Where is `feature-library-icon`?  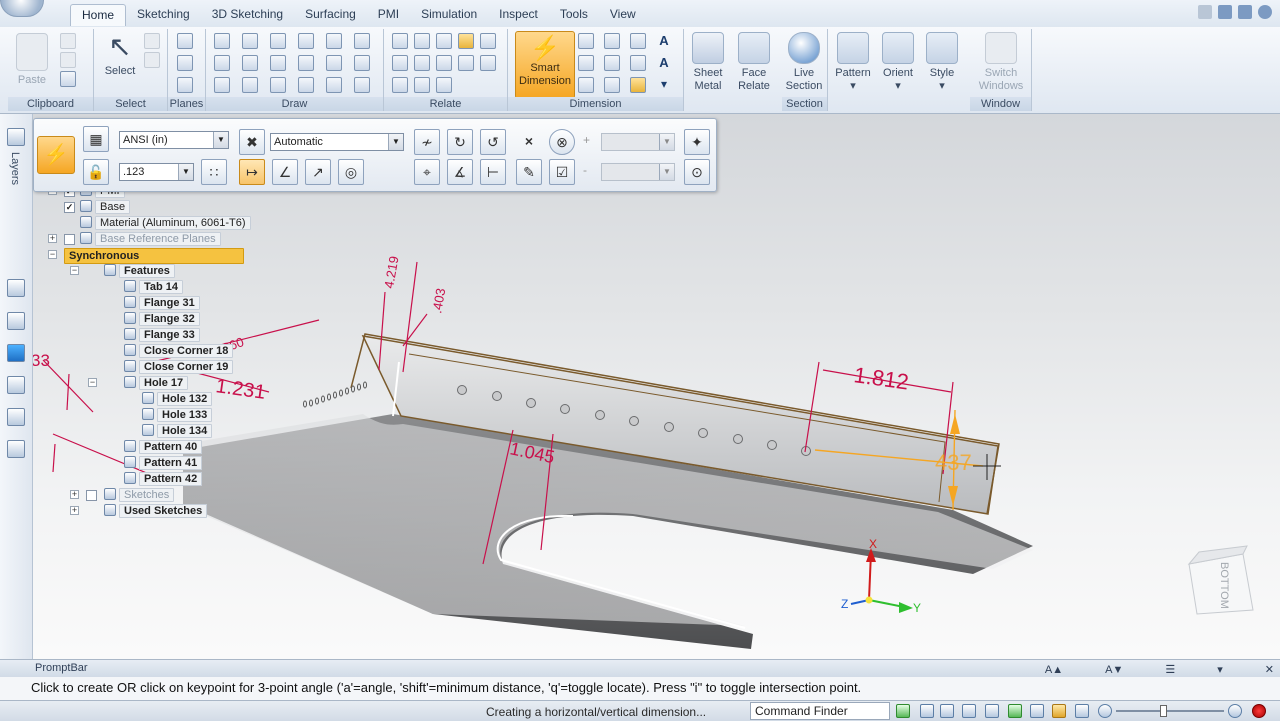
feature-library-icon is located at coordinates (16, 288).